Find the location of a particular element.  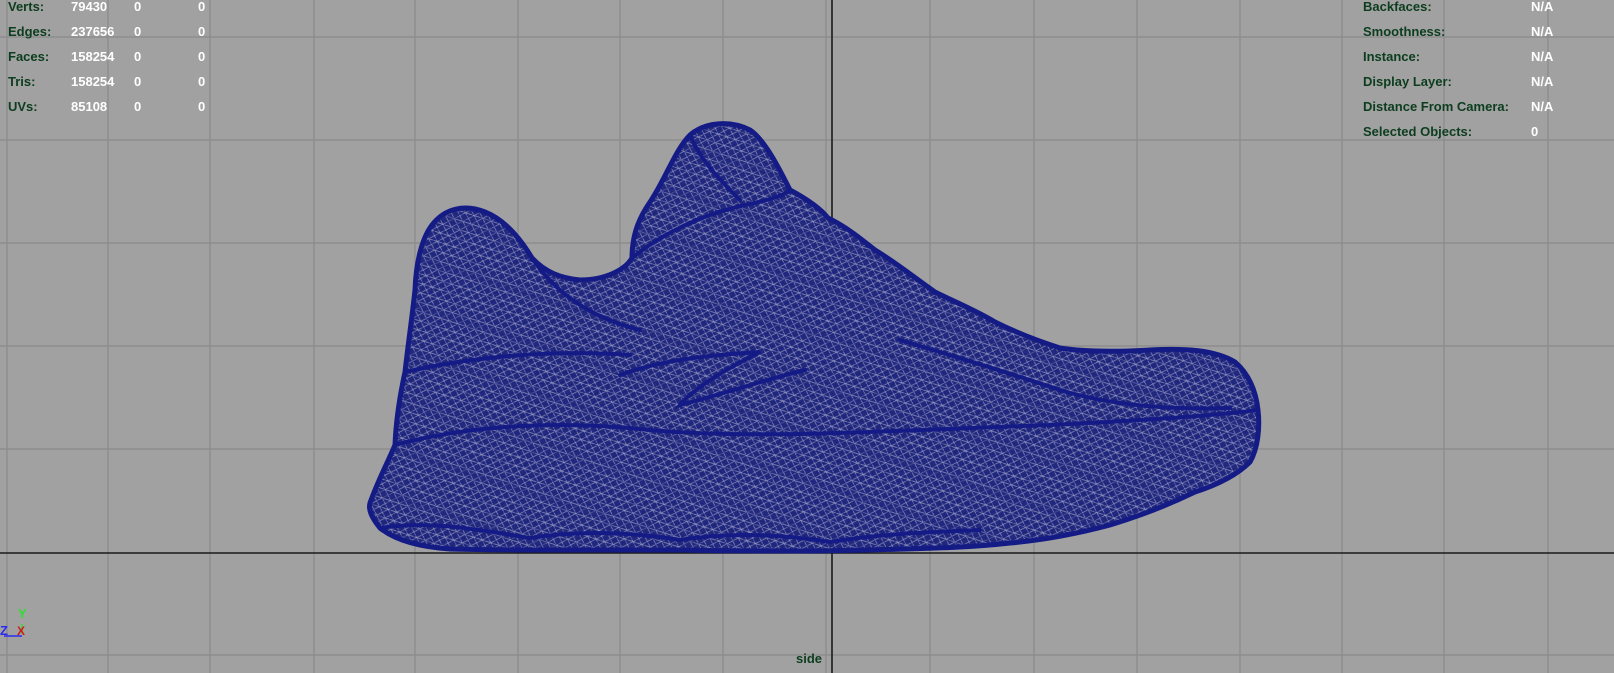

hud-stat-row: UVs: 85108 0 0 is located at coordinates (106, 106).